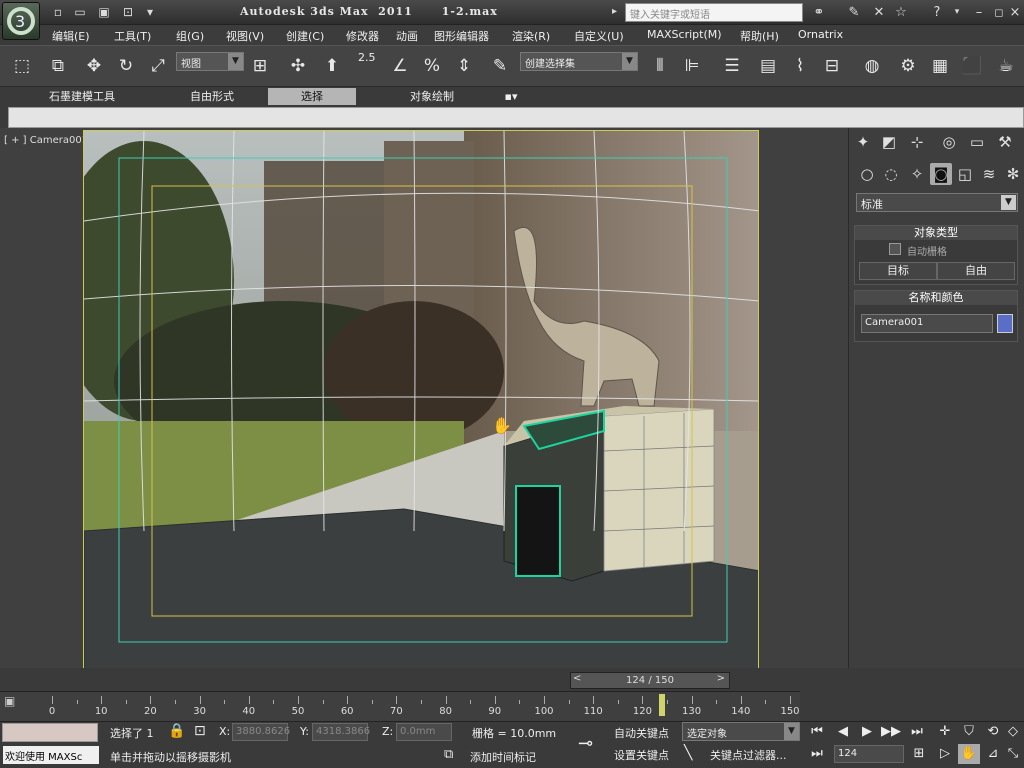  Describe the element at coordinates (260, 66) in the screenshot. I see `pivot-center-icon: ⊞` at that location.